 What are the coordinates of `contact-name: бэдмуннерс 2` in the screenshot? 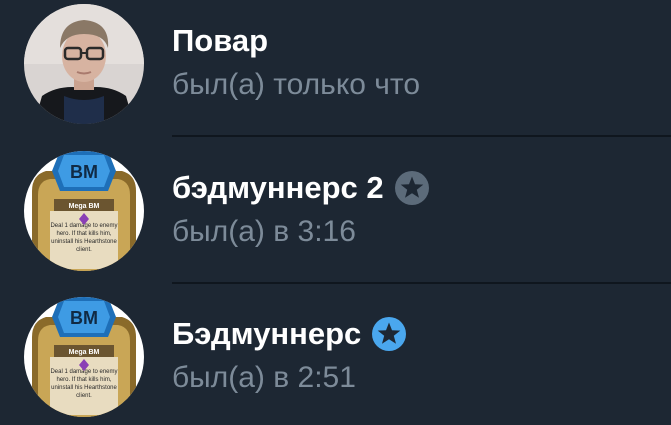 It's located at (301, 188).